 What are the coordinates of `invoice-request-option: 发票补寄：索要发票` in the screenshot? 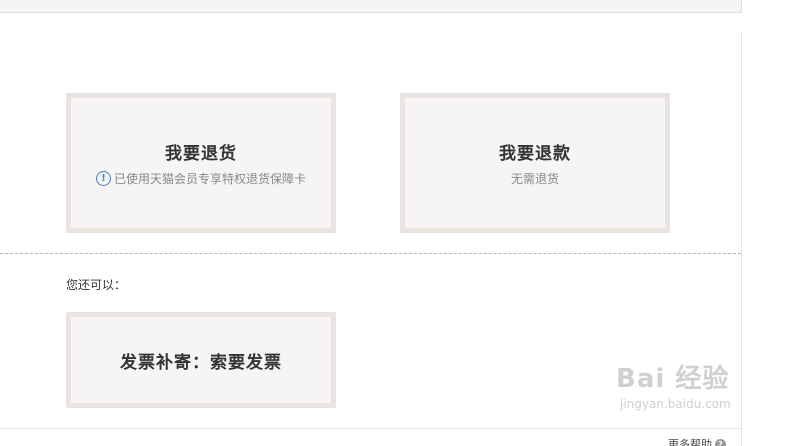 It's located at (201, 360).